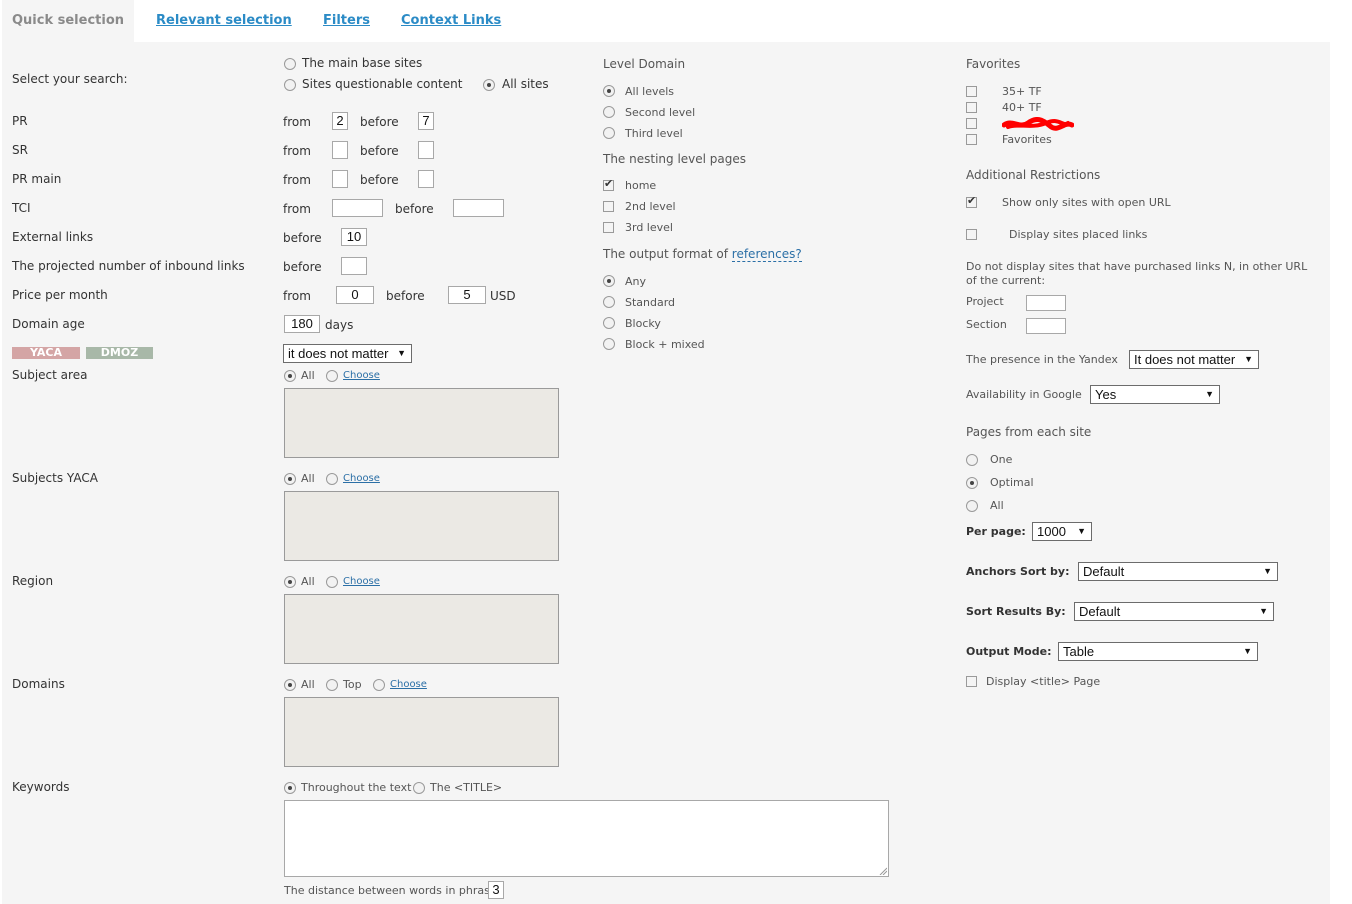 This screenshot has width=1352, height=904. I want to click on subjects-yaca-choose-link: Choose, so click(361, 478).